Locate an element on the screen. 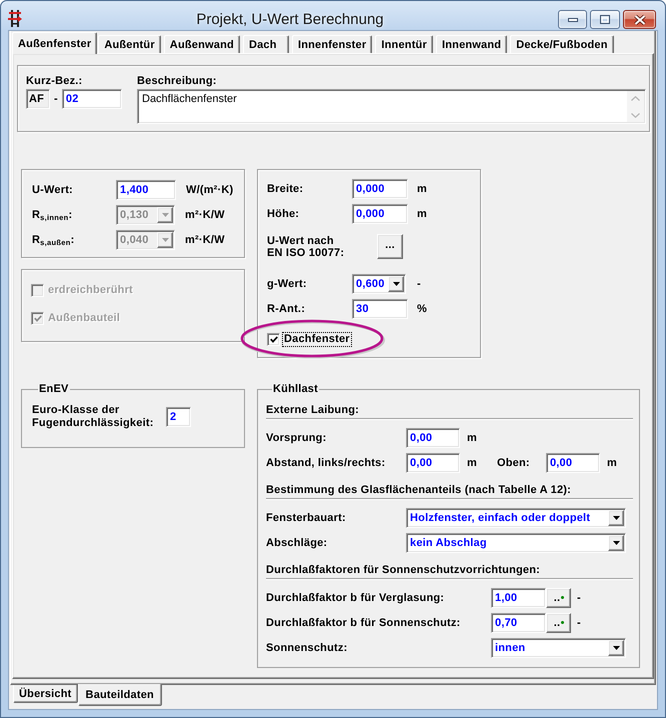 This screenshot has width=666, height=718. section-heading: Externe Laibung: is located at coordinates (313, 410).